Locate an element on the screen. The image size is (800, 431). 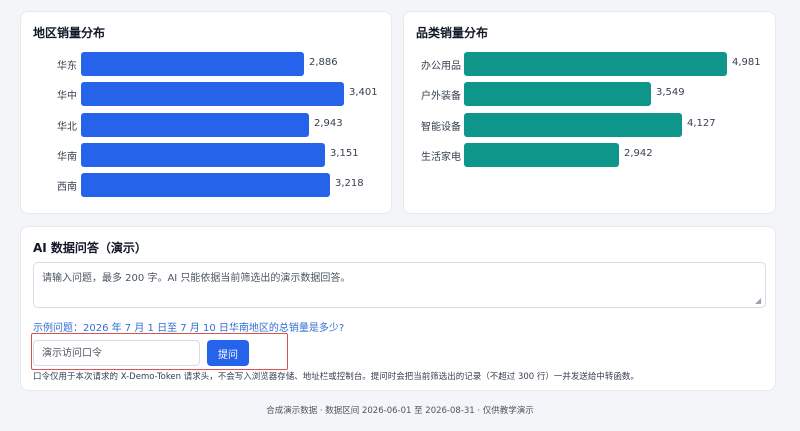
bar-value-label: 2,942 is located at coordinates (638, 153).